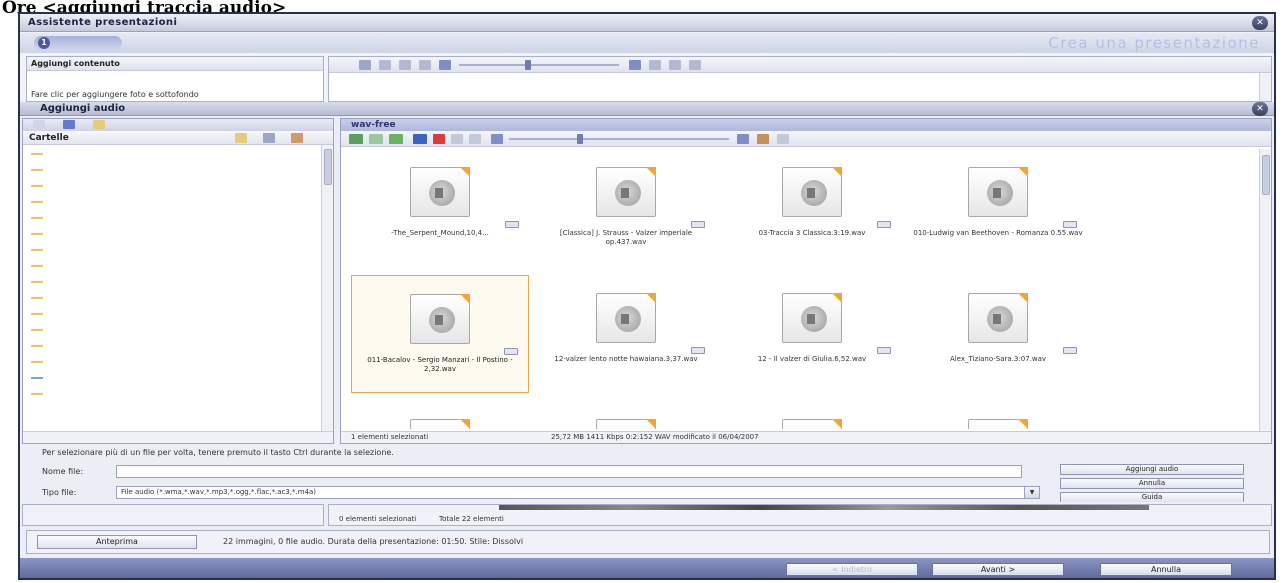 This screenshot has width=1286, height=583. I want to click on folder-tree-hscroll, so click(178, 437).